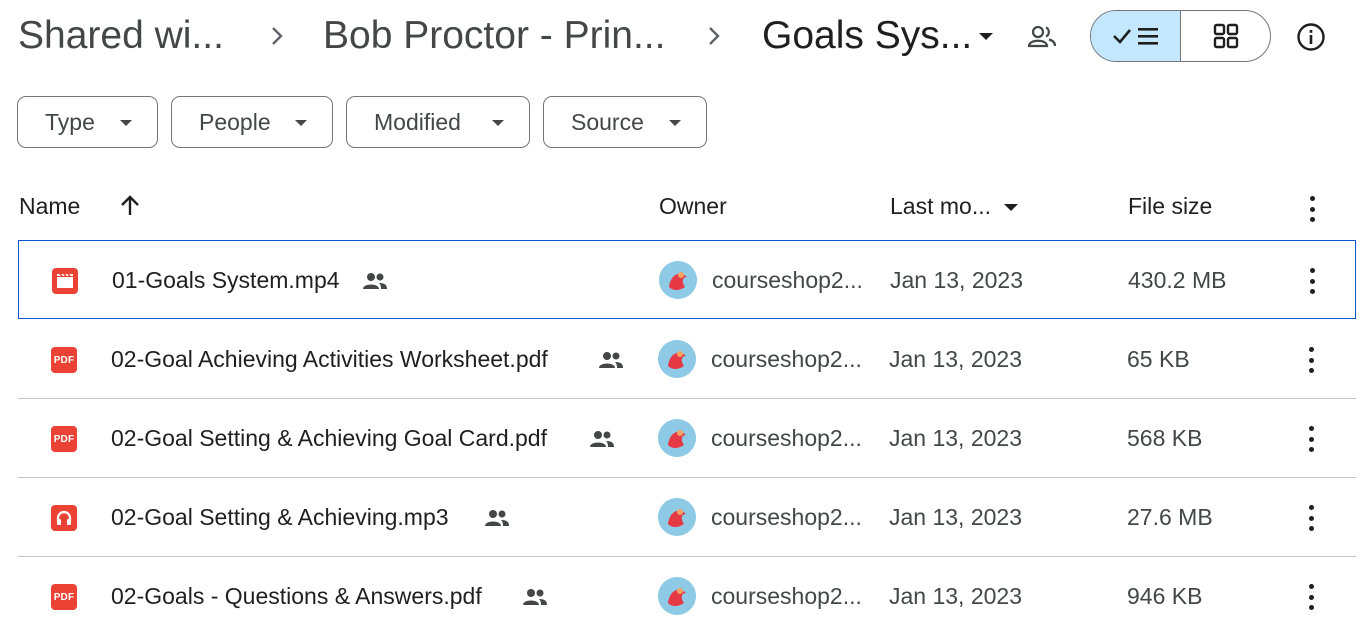 Image resolution: width=1371 pixels, height=636 pixels. I want to click on video-icon, so click(65, 281).